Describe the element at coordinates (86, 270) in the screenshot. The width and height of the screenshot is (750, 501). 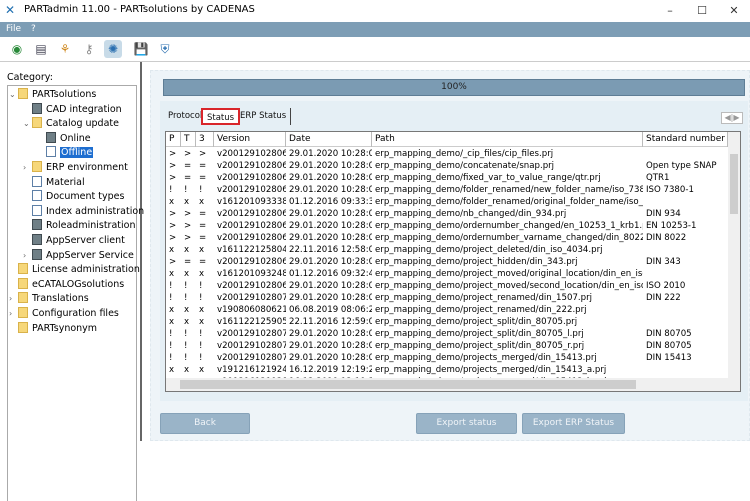
I see `tree-item-label: License administration` at that location.